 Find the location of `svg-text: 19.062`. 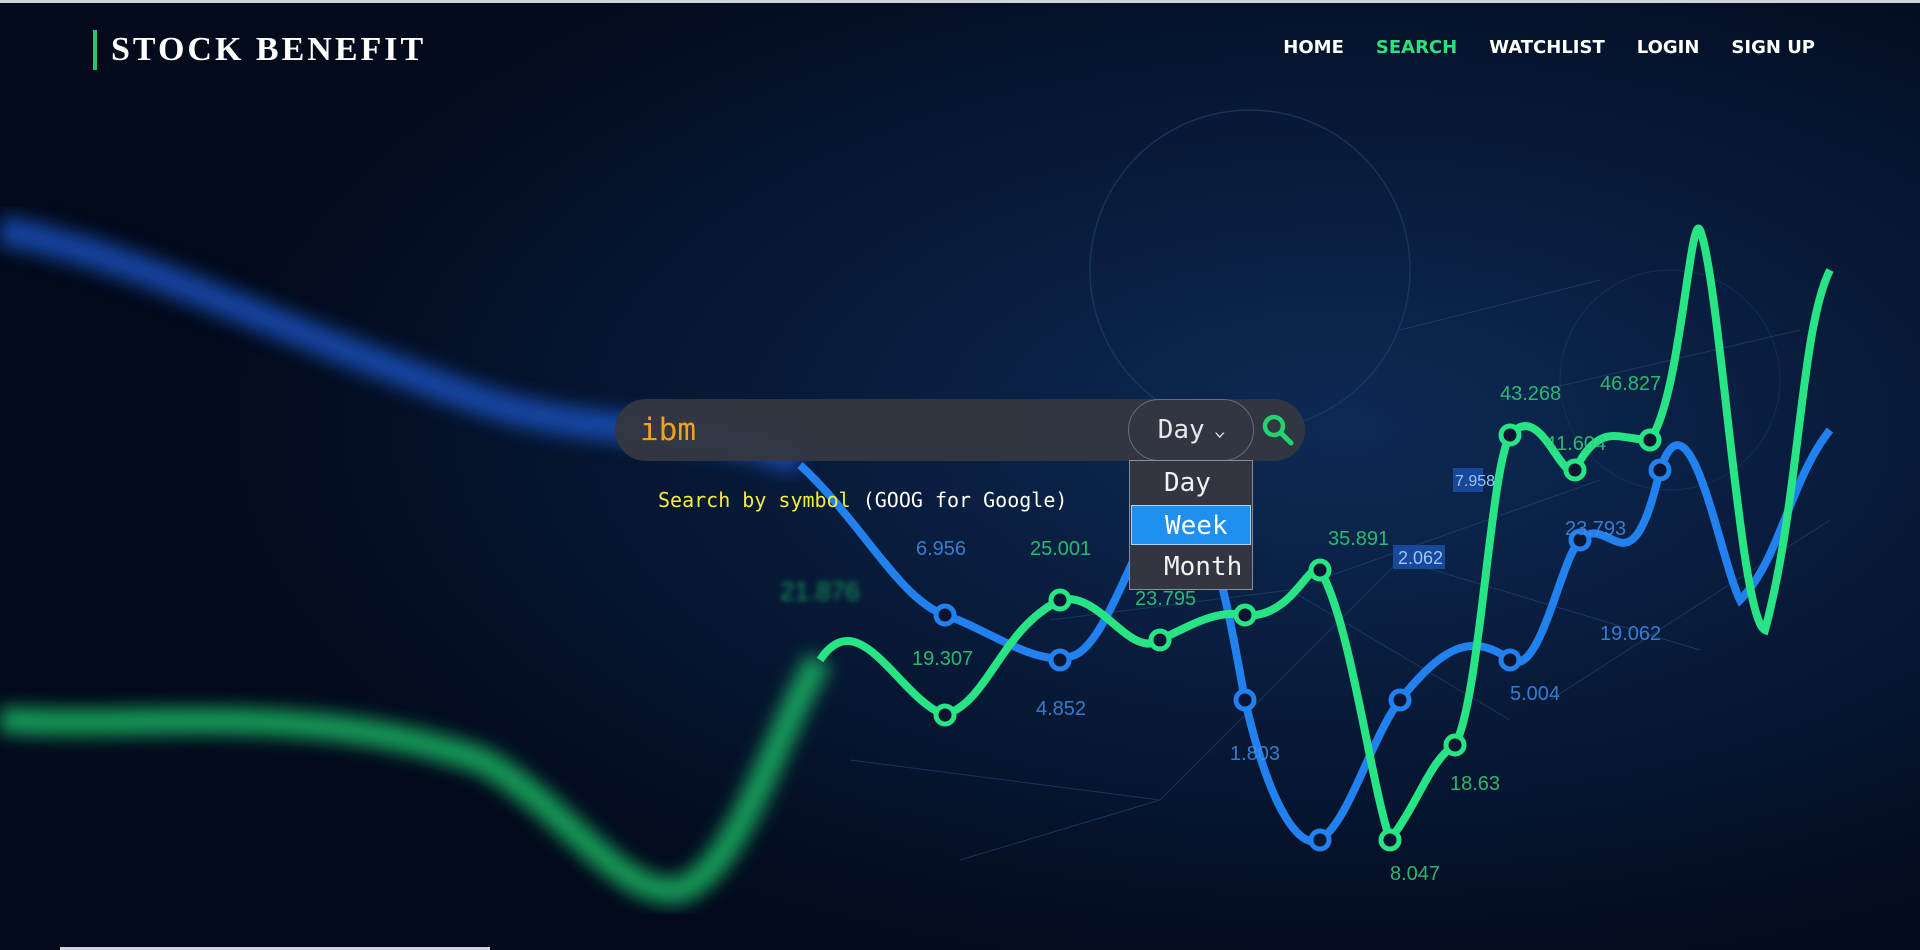

svg-text: 19.062 is located at coordinates (1630, 634).